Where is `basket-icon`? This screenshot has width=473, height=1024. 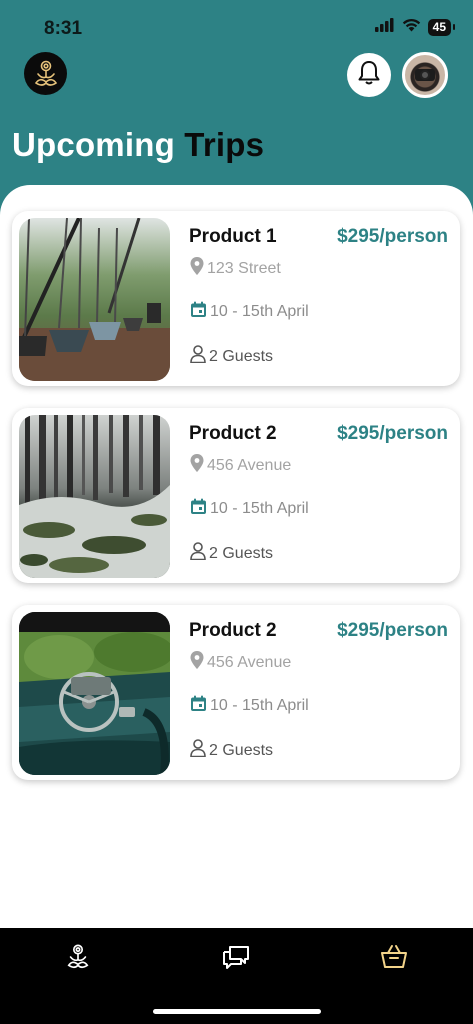 basket-icon is located at coordinates (394, 959).